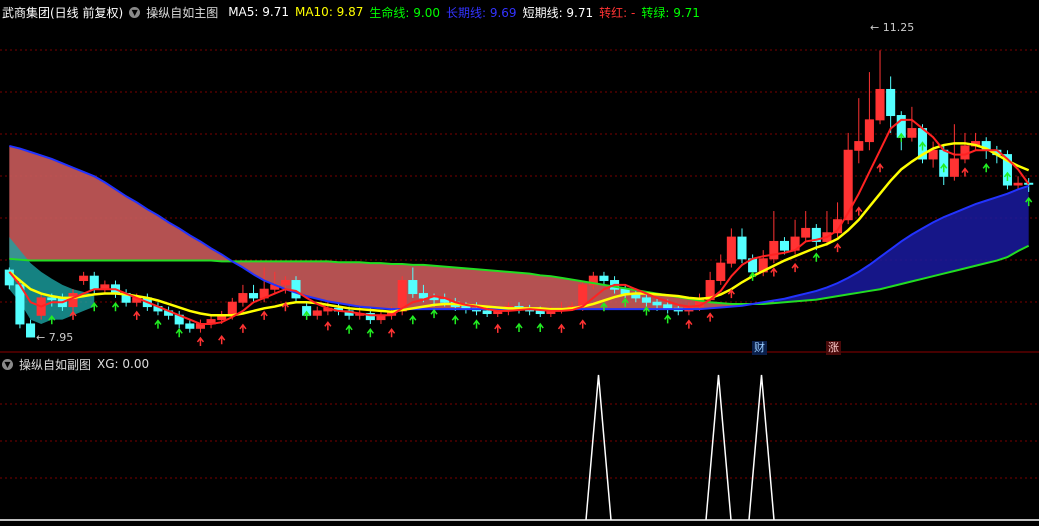  What do you see at coordinates (182, 12) in the screenshot?
I see `main-indicator-name: 操纵自如主图` at bounding box center [182, 12].